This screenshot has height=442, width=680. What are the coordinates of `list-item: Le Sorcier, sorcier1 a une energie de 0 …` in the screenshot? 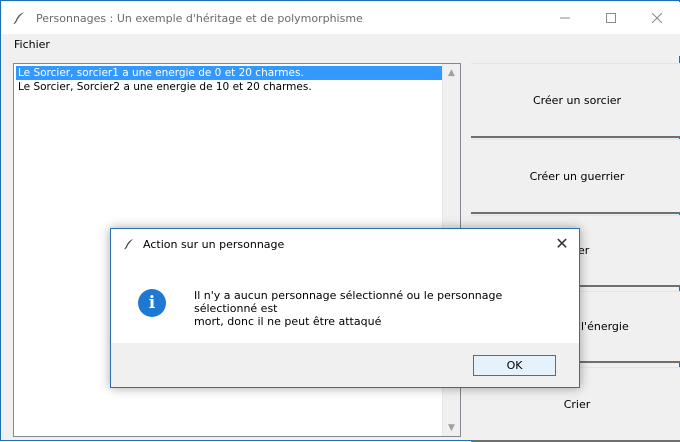 It's located at (229, 73).